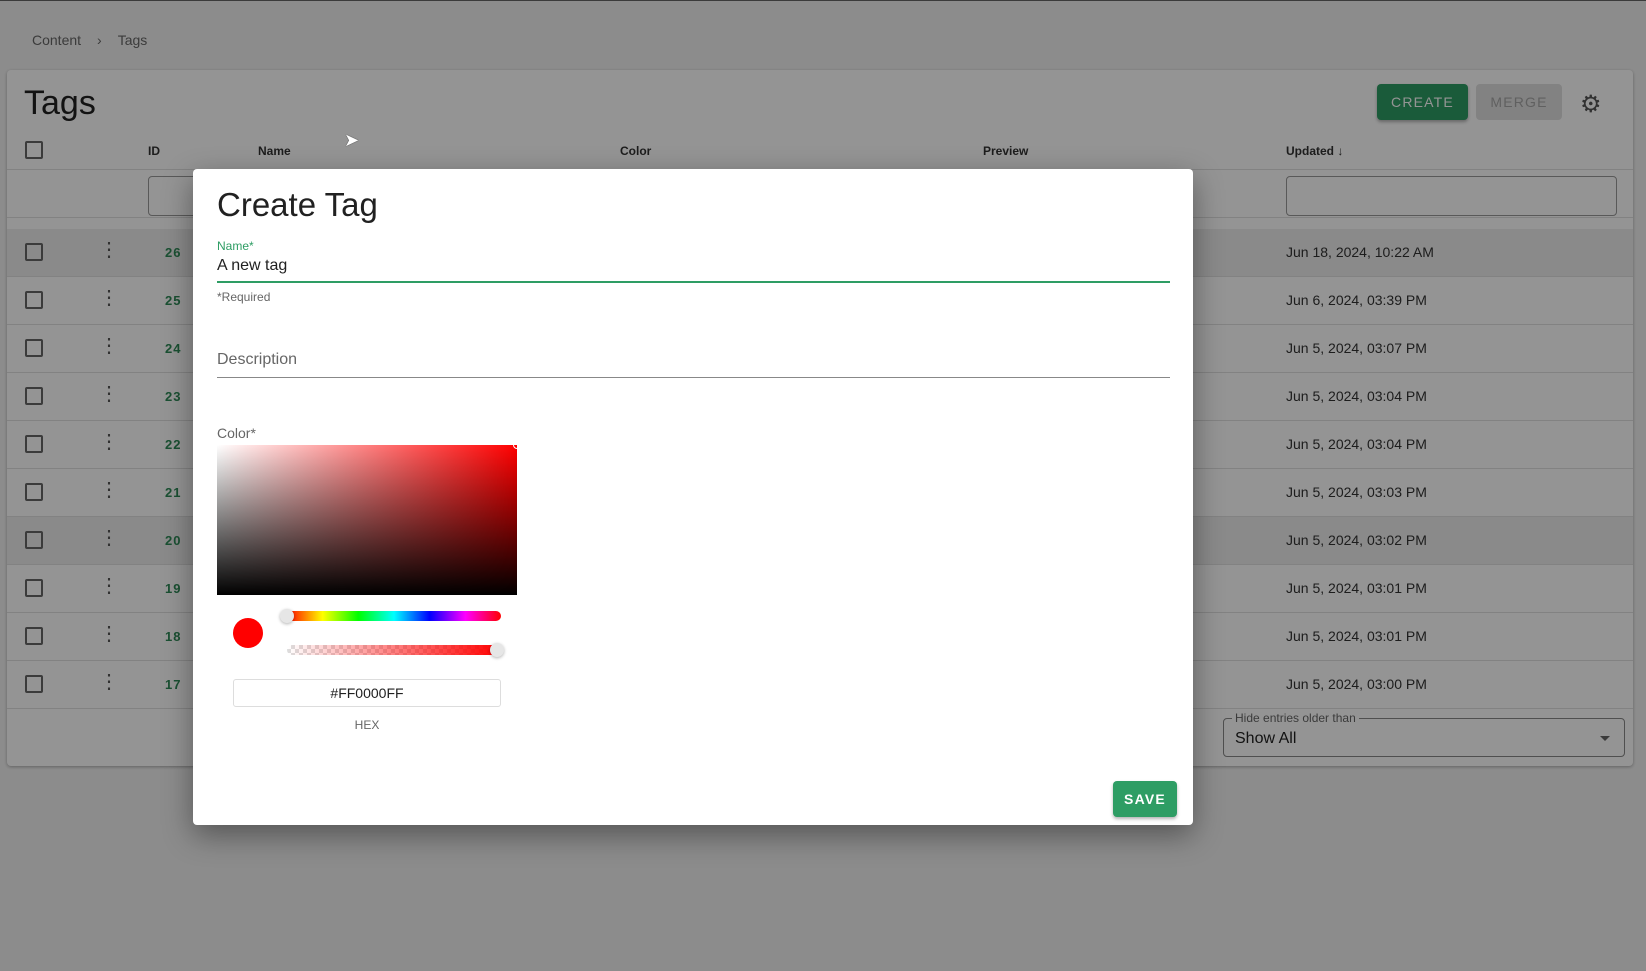  What do you see at coordinates (236, 433) in the screenshot?
I see `color-label: Color*` at bounding box center [236, 433].